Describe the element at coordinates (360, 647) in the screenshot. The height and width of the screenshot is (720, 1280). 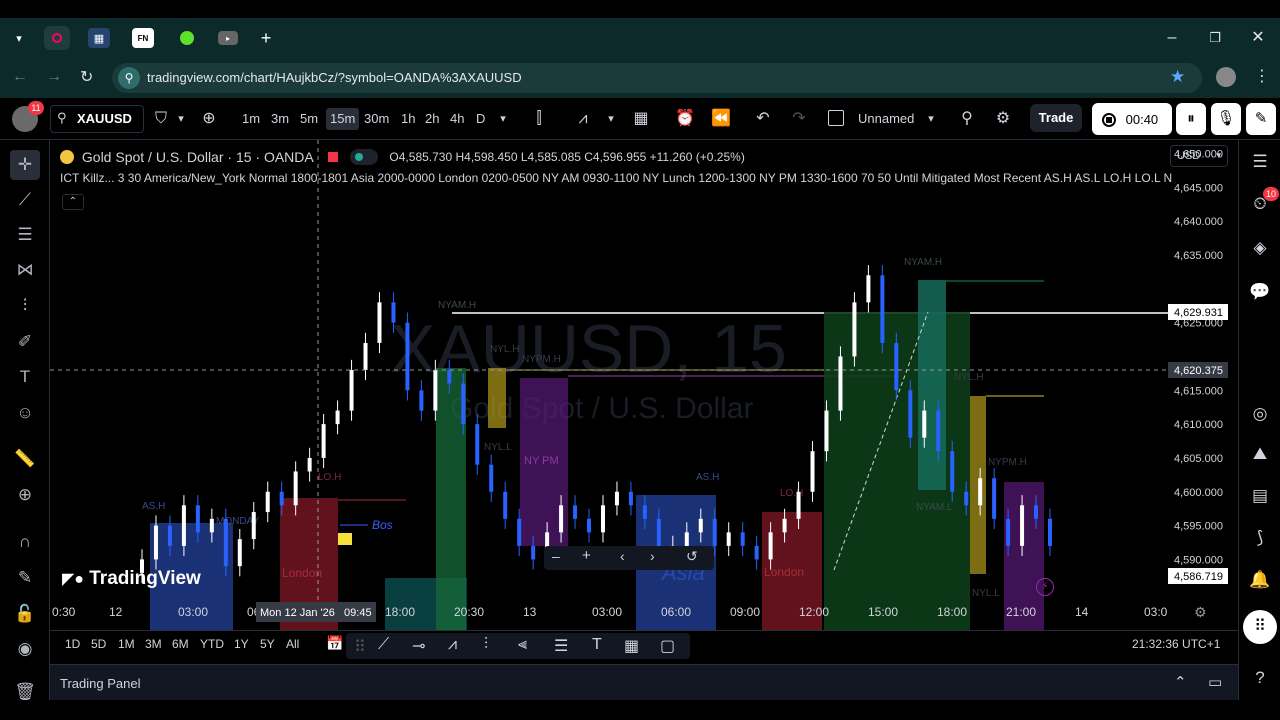
I see `drag-handle-icon: ⠿` at that location.